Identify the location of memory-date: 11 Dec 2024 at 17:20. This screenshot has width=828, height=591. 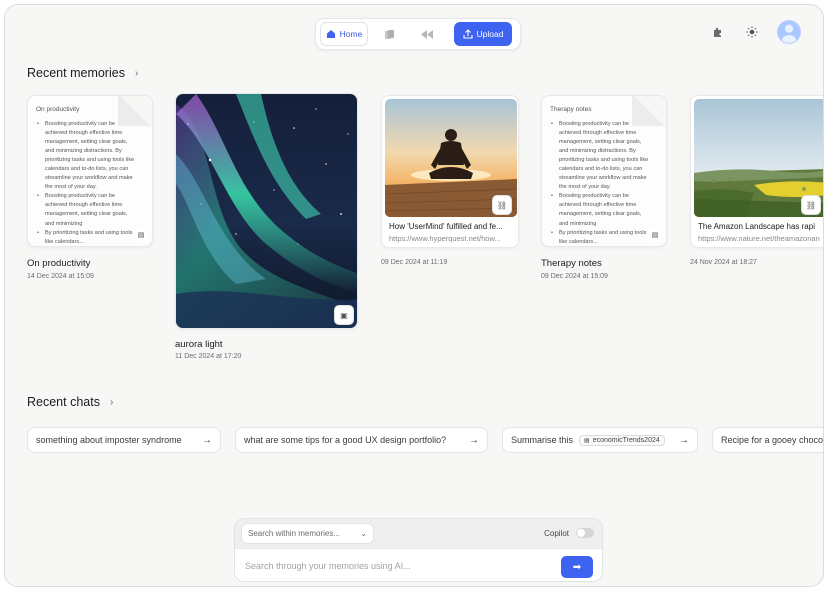
(208, 356).